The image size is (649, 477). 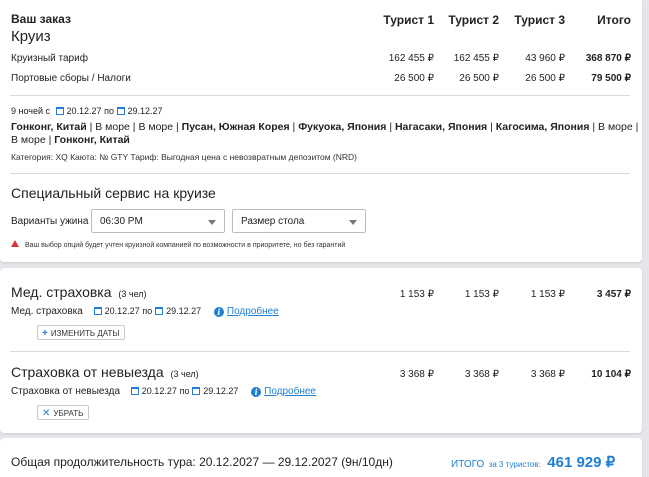 I want to click on nontravel-date-sep: по, so click(x=184, y=391).